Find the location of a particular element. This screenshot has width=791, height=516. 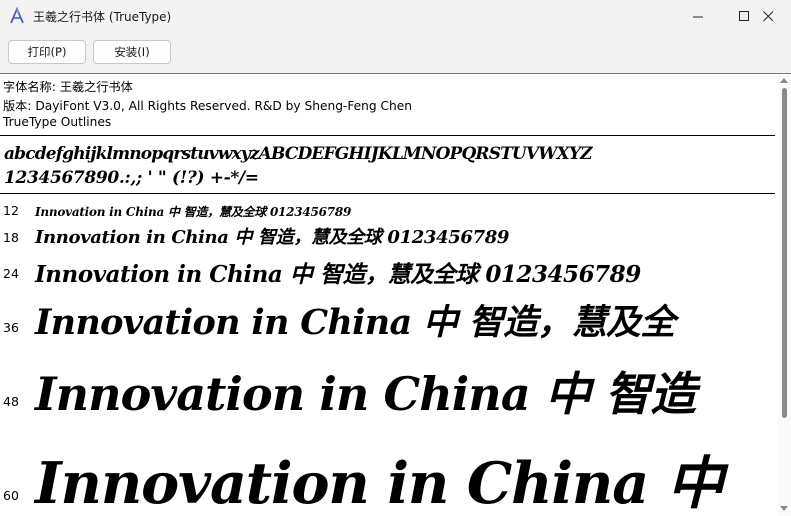

close-icon is located at coordinates (767, 15).